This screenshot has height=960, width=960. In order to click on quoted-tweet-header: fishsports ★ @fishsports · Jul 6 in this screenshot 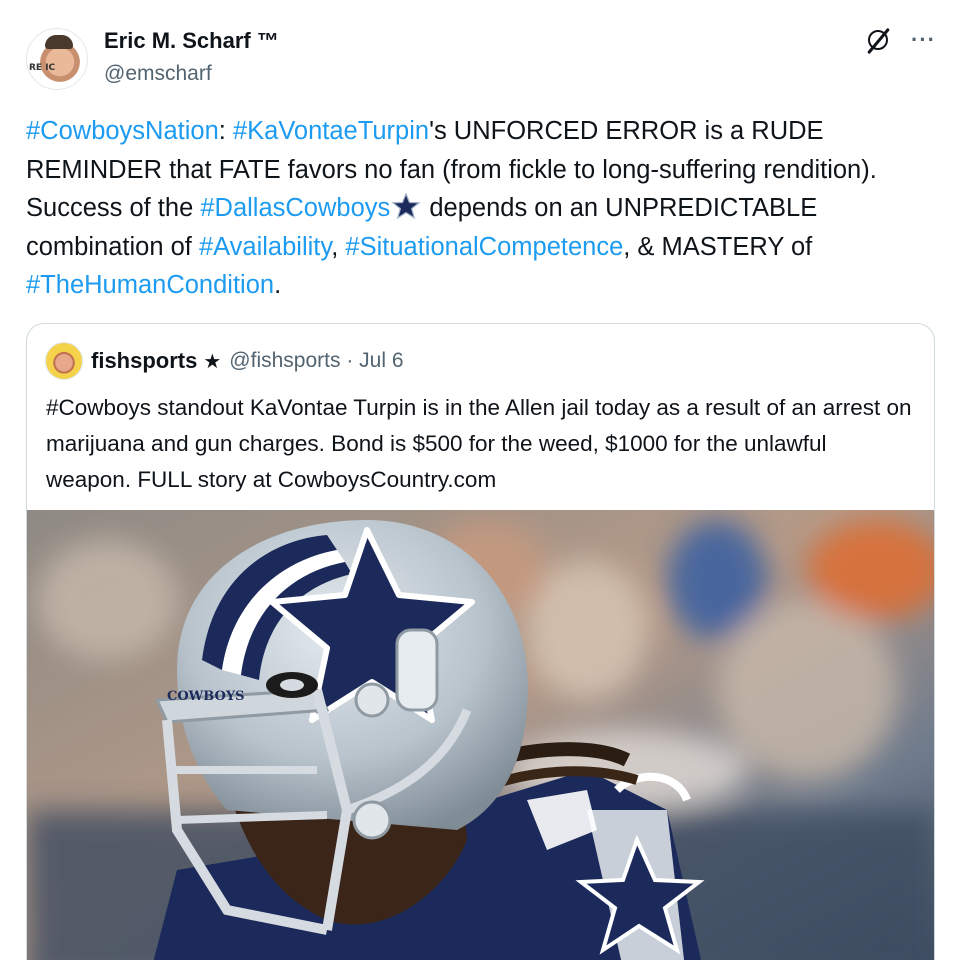, I will do `click(224, 361)`.